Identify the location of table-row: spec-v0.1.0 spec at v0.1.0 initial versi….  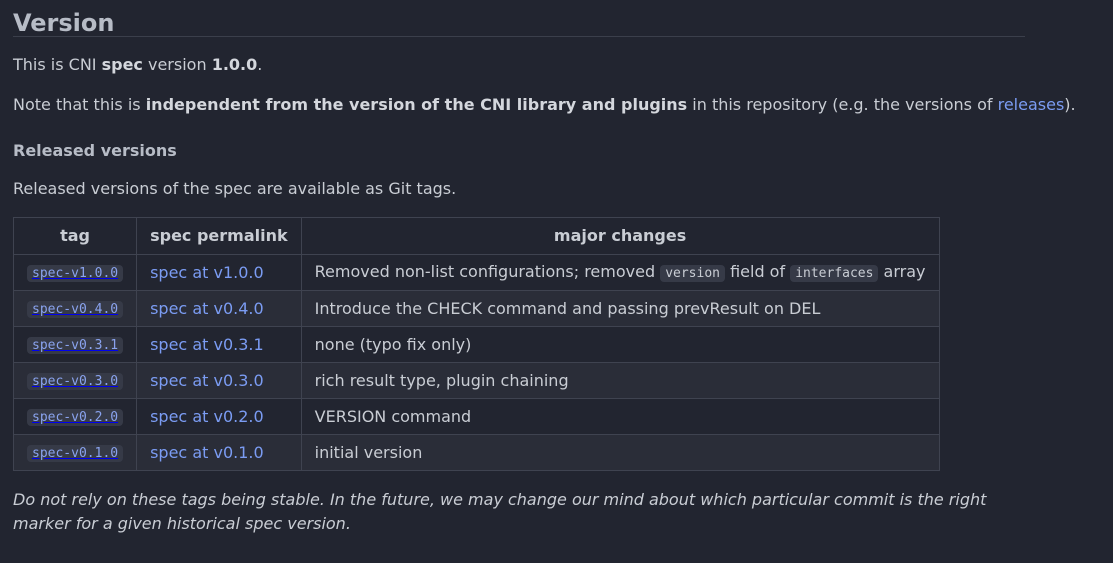
(476, 452).